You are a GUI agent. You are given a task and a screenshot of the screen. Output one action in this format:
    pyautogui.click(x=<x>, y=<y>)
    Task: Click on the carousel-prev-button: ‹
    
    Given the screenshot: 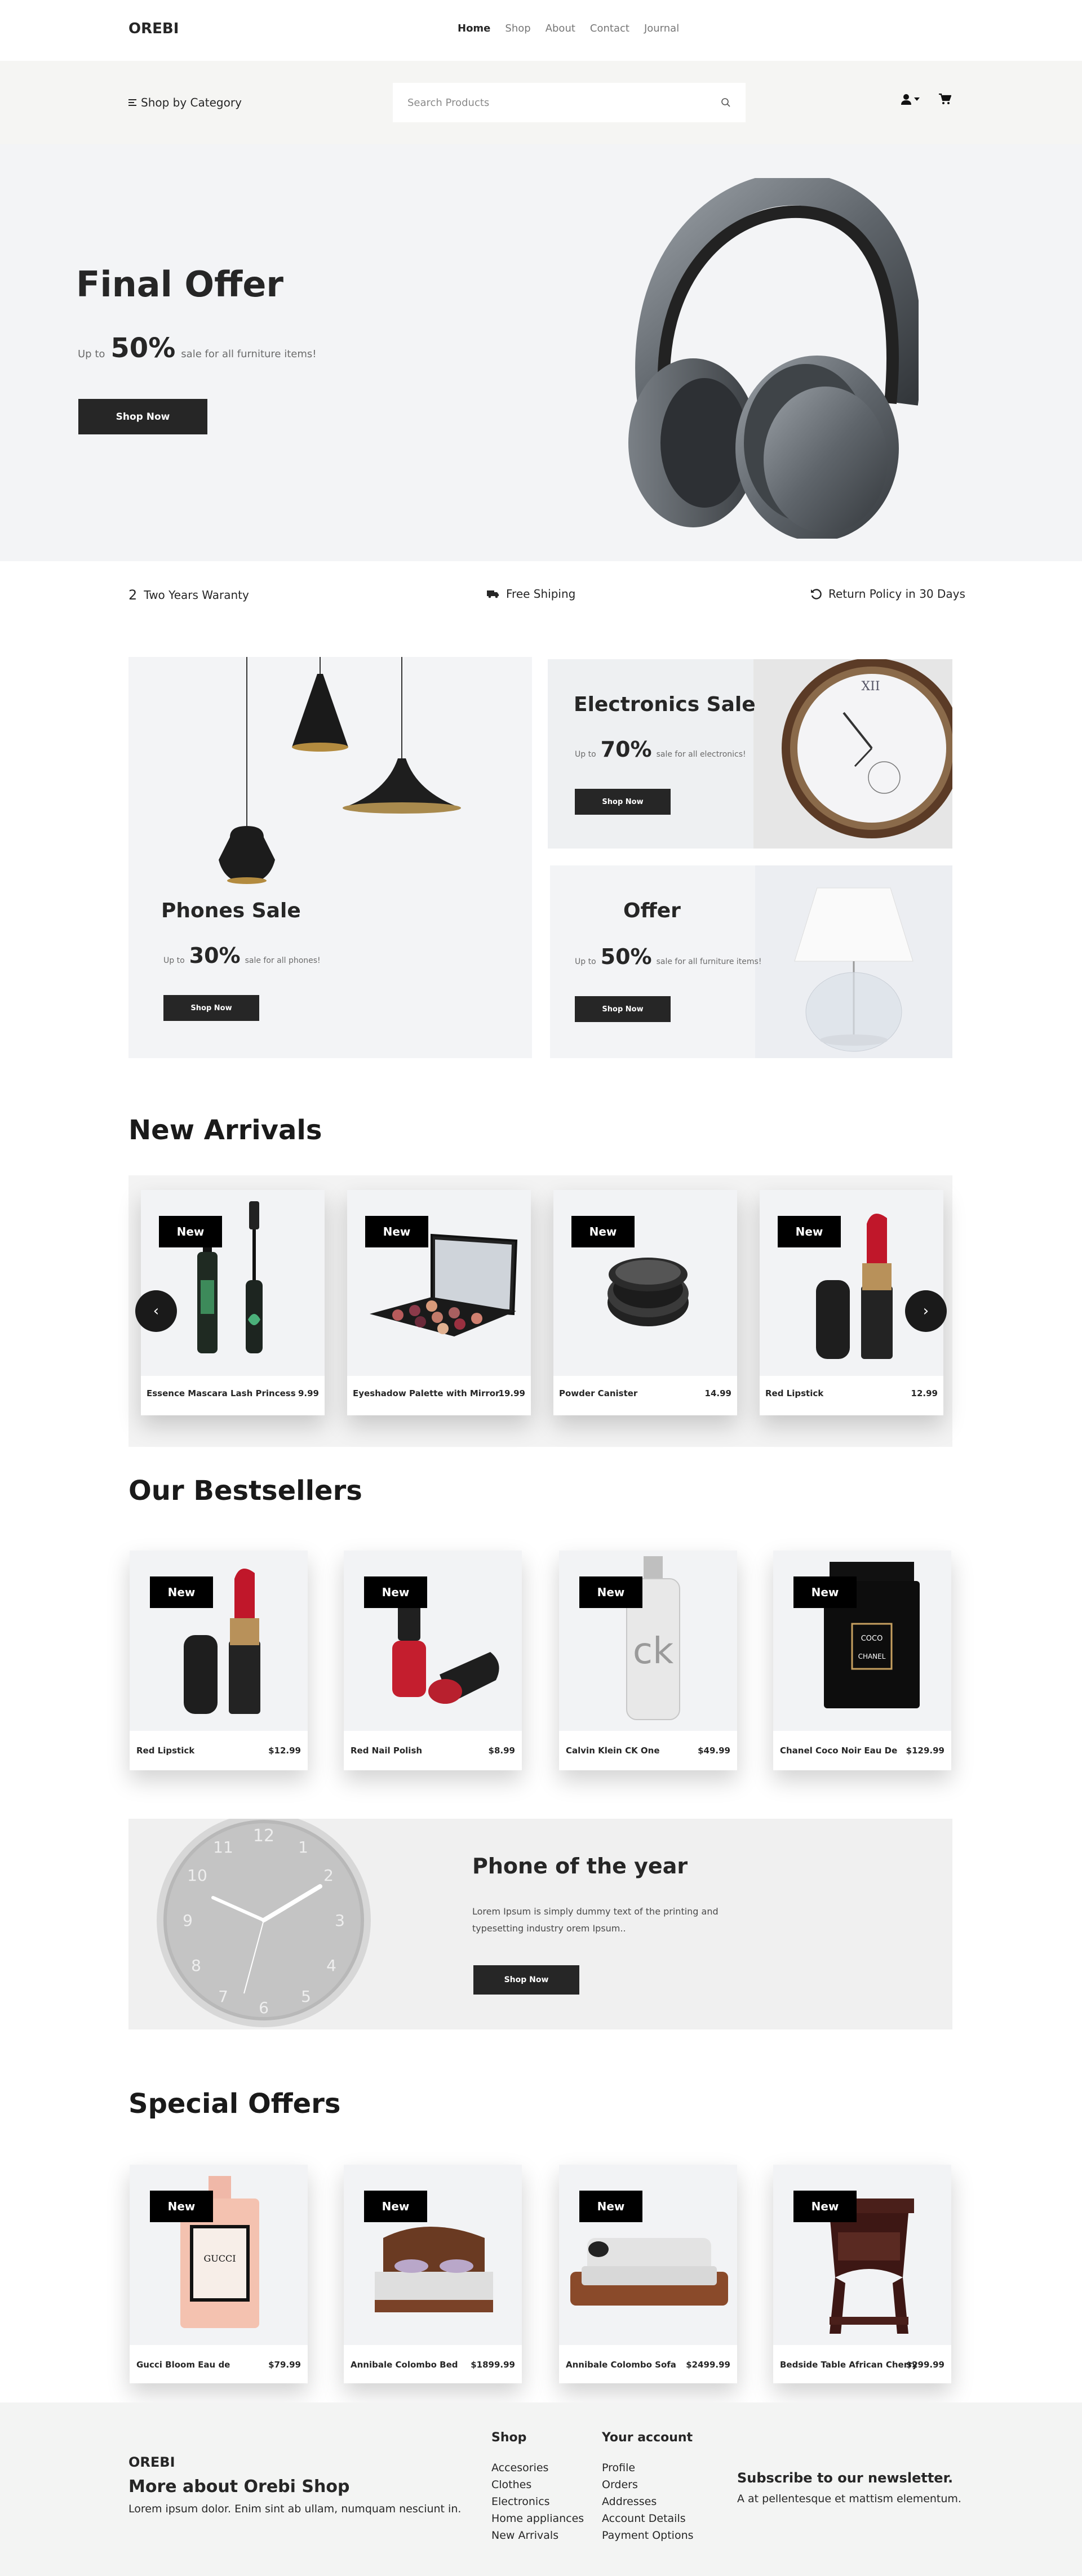 What is the action you would take?
    pyautogui.click(x=156, y=1311)
    